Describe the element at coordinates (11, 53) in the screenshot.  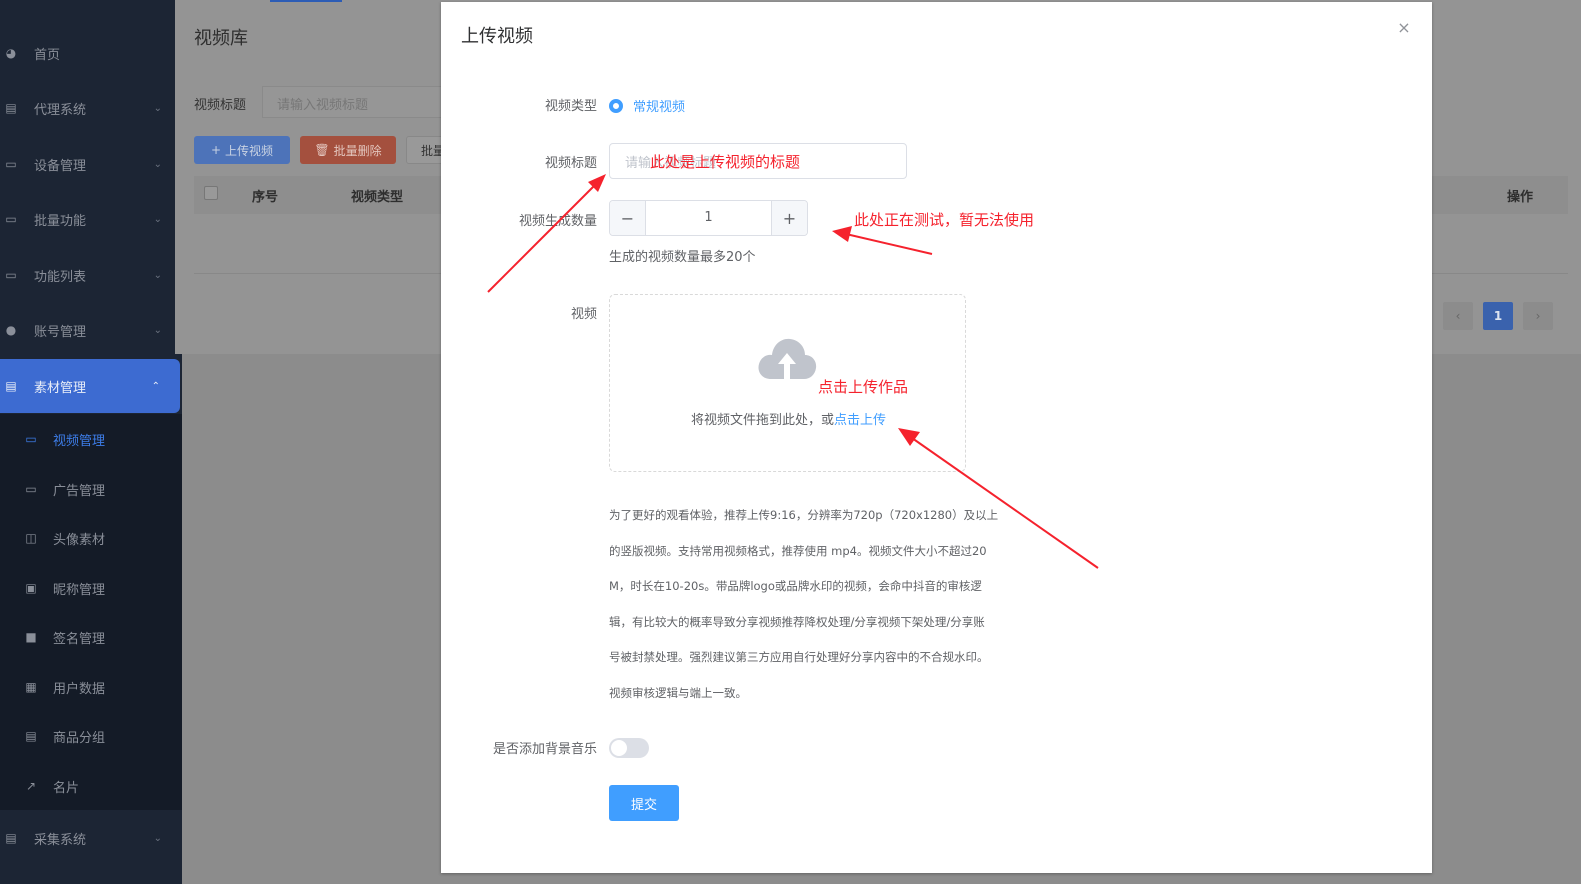
I see `dashboard-icon: ◕` at that location.